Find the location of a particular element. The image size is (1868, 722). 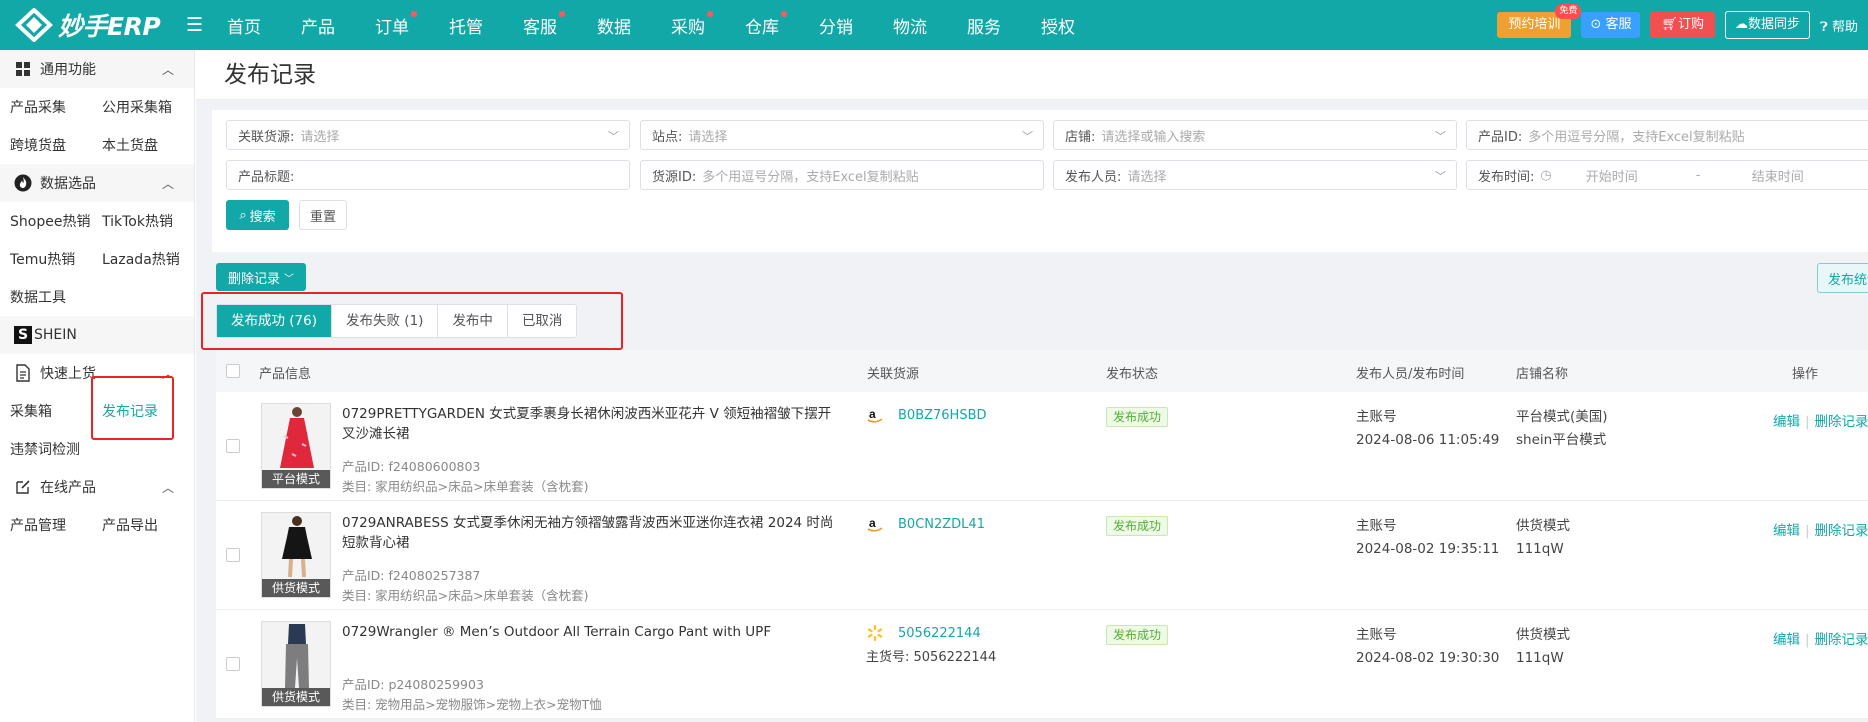

product-id-label: 产品ID: is located at coordinates (1500, 137).